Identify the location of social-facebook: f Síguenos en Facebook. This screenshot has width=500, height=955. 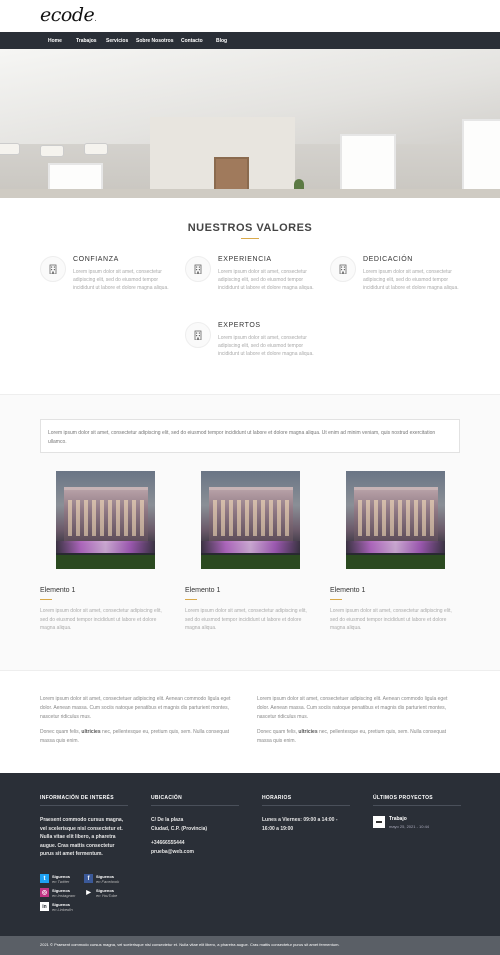
(106, 881).